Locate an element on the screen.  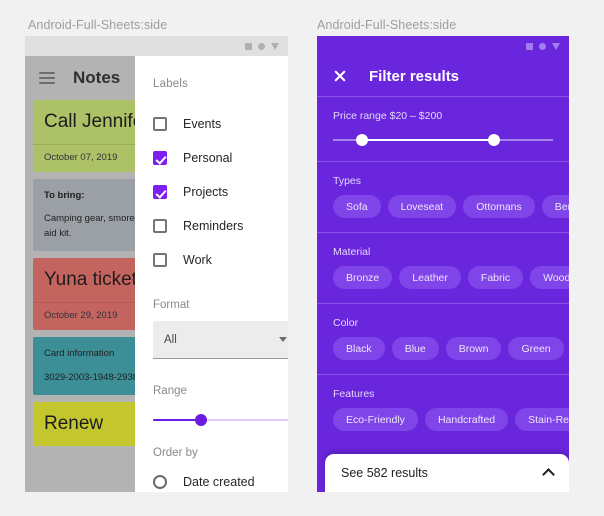
radio-label: Date created is located at coordinates (219, 482).